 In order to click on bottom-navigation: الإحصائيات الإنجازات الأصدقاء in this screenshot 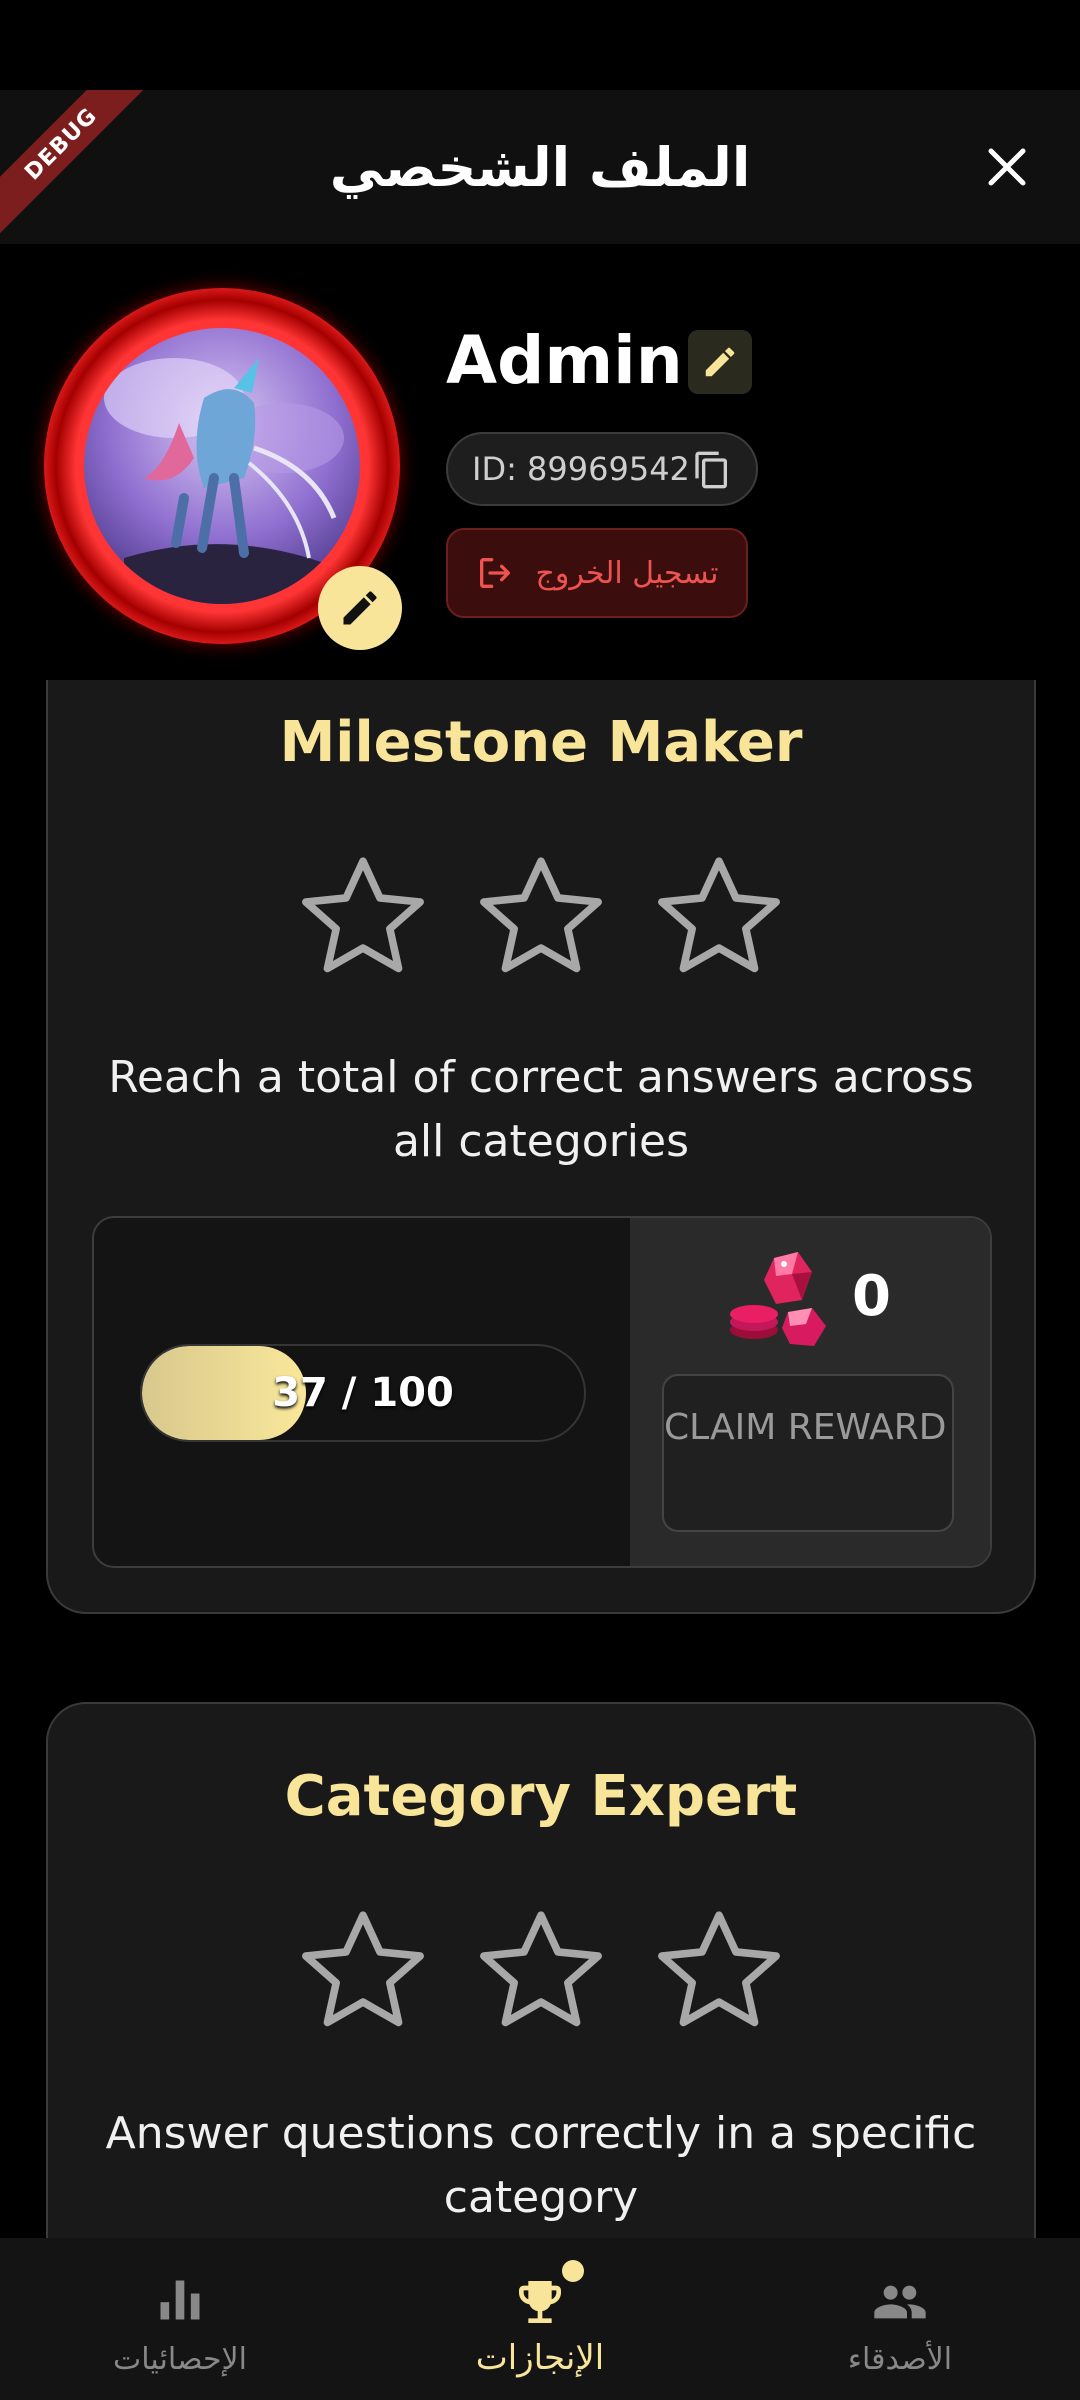, I will do `click(540, 2319)`.